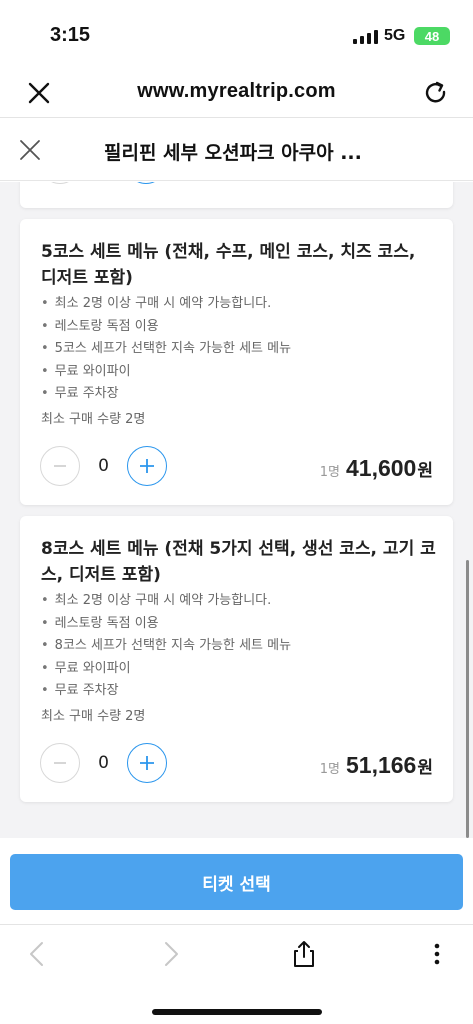 The height and width of the screenshot is (1024, 473). Describe the element at coordinates (381, 765) in the screenshot. I see `price-amount: 51,166` at that location.